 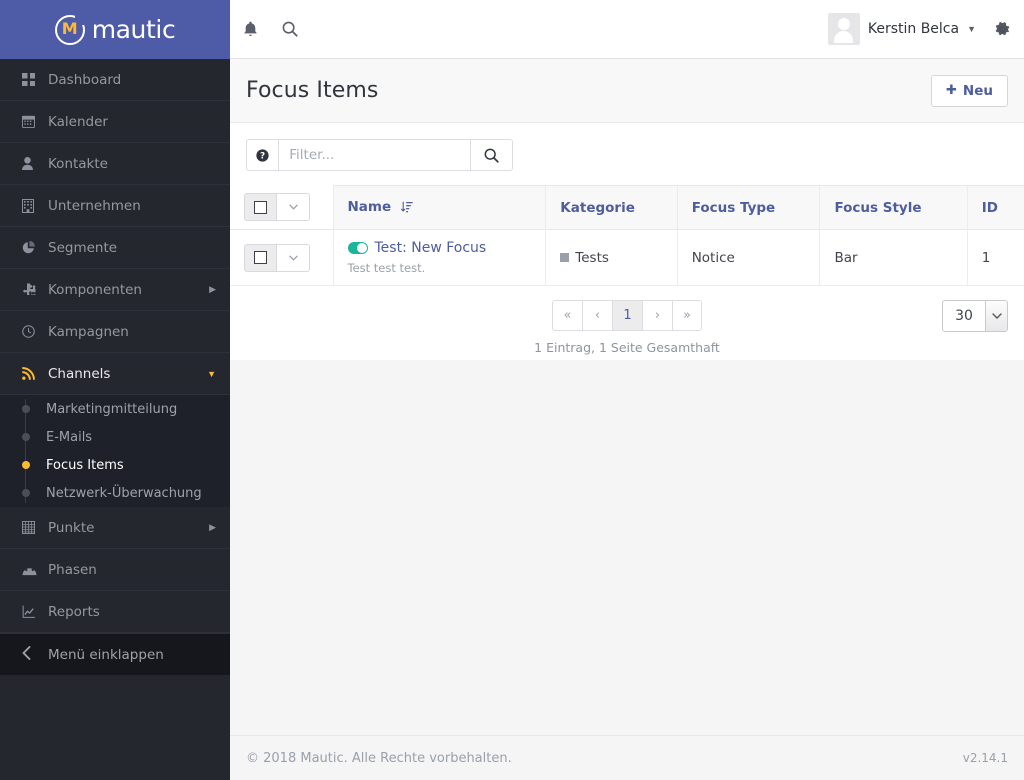 What do you see at coordinates (439, 207) in the screenshot?
I see `column-header-name: Name` at bounding box center [439, 207].